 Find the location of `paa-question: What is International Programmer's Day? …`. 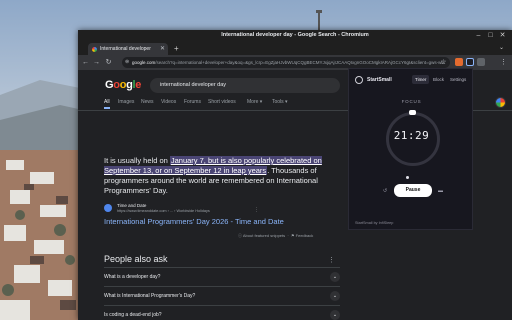

paa-question: What is International Programmer's Day? … is located at coordinates (222, 295).